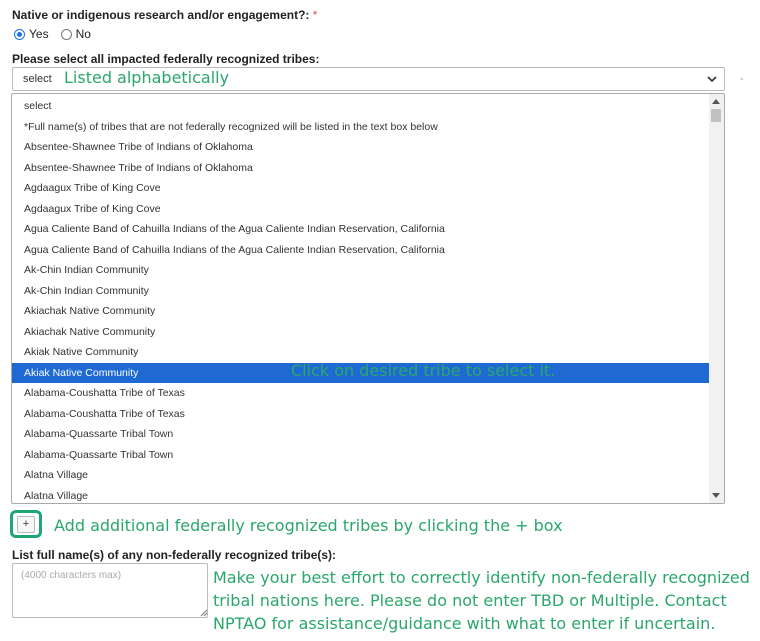 The image size is (760, 641). Describe the element at coordinates (19, 34) in the screenshot. I see `yes-radio` at that location.